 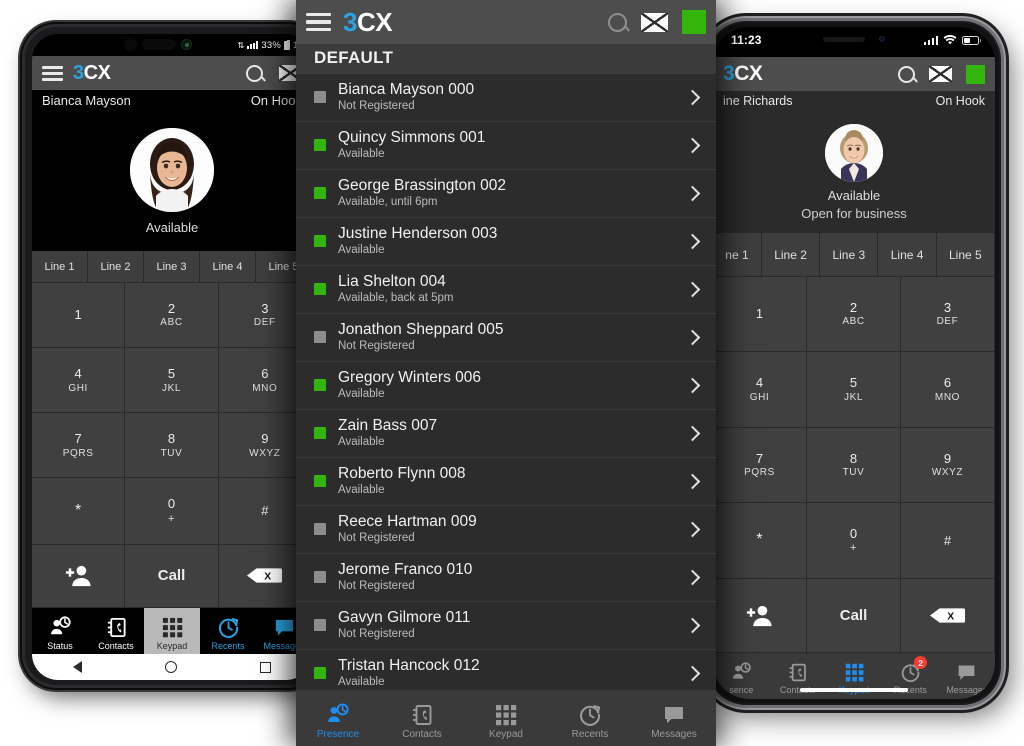 What do you see at coordinates (320, 481) in the screenshot?
I see `presence-indicator-icon` at bounding box center [320, 481].